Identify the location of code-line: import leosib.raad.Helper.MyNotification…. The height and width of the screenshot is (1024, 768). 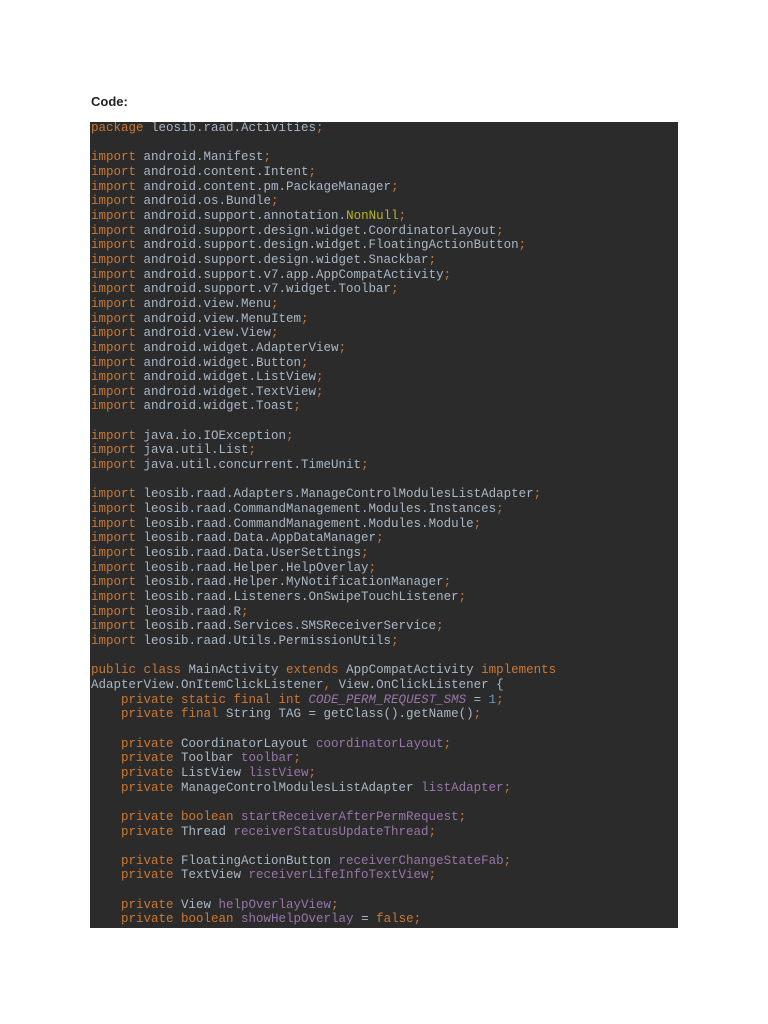
(323, 582).